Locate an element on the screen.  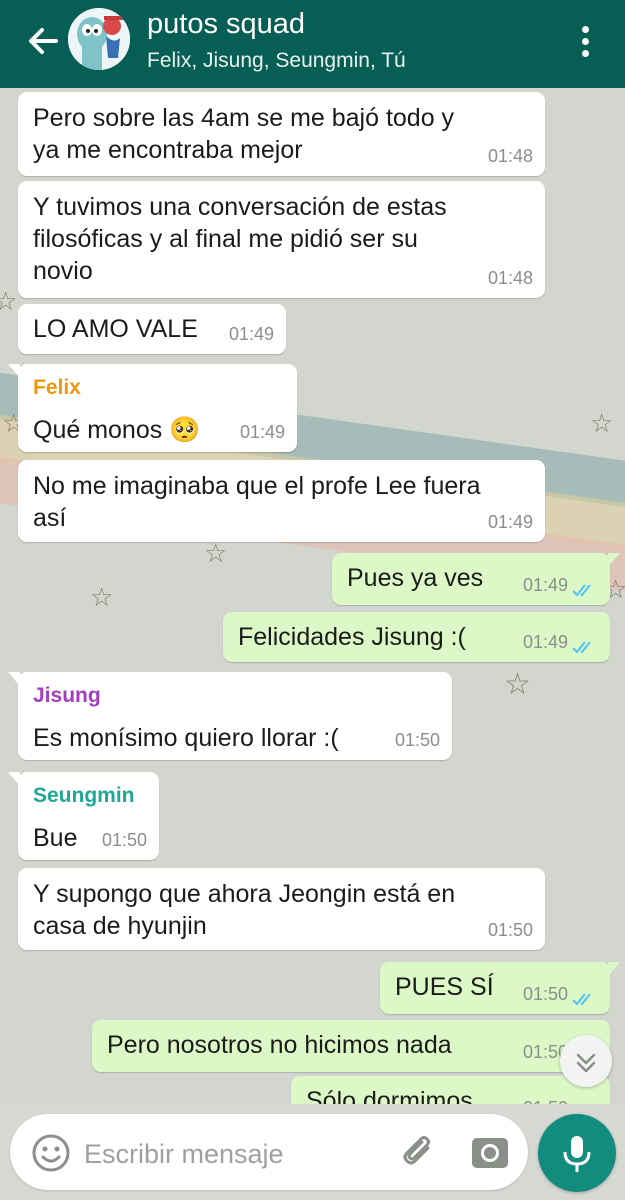
back-button is located at coordinates (43, 41).